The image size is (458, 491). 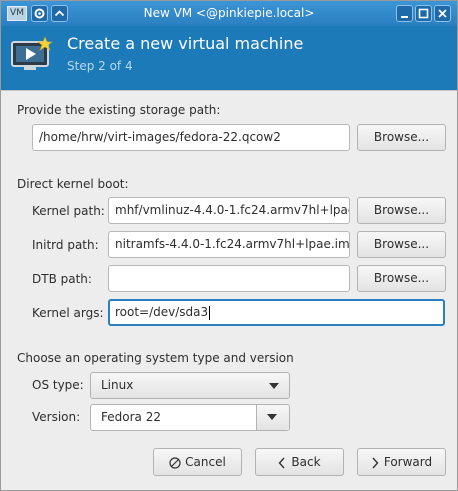 What do you see at coordinates (185, 43) in the screenshot?
I see `wizard-title: Create a new virtual machine` at bounding box center [185, 43].